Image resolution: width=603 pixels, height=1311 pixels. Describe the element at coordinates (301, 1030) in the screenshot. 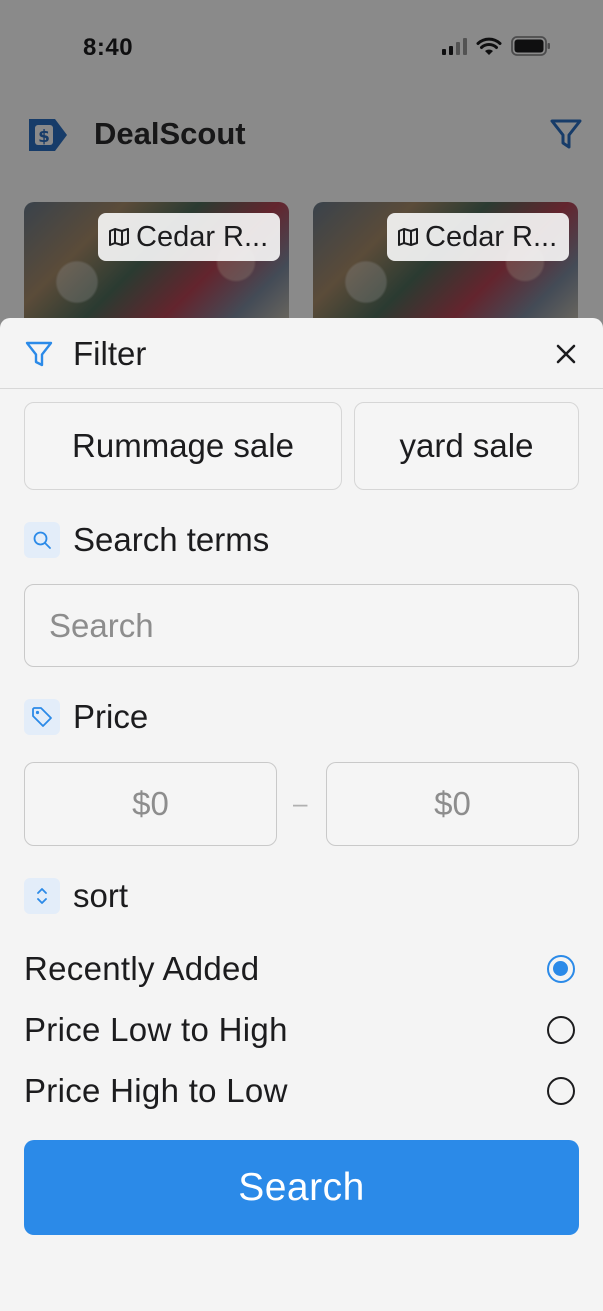

I see `sort-option-price-low-to-high: Price Low to High` at that location.